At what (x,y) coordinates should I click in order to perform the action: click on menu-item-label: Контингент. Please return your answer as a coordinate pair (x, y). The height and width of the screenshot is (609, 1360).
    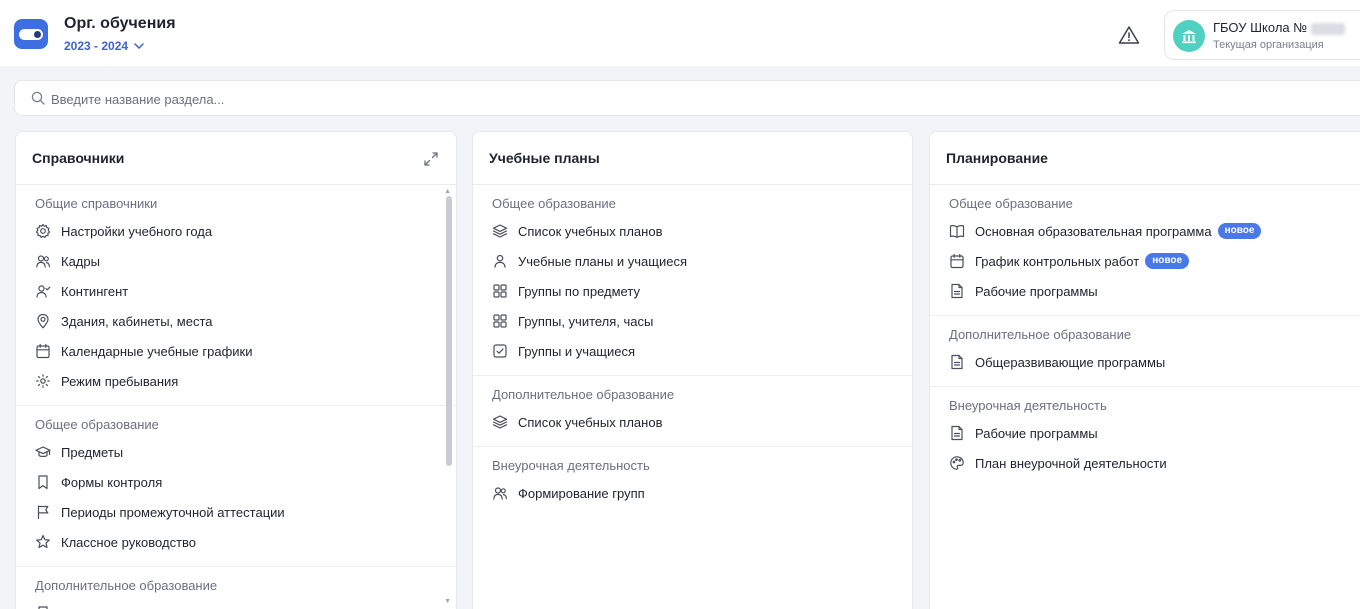
    Looking at the image, I should click on (95, 291).